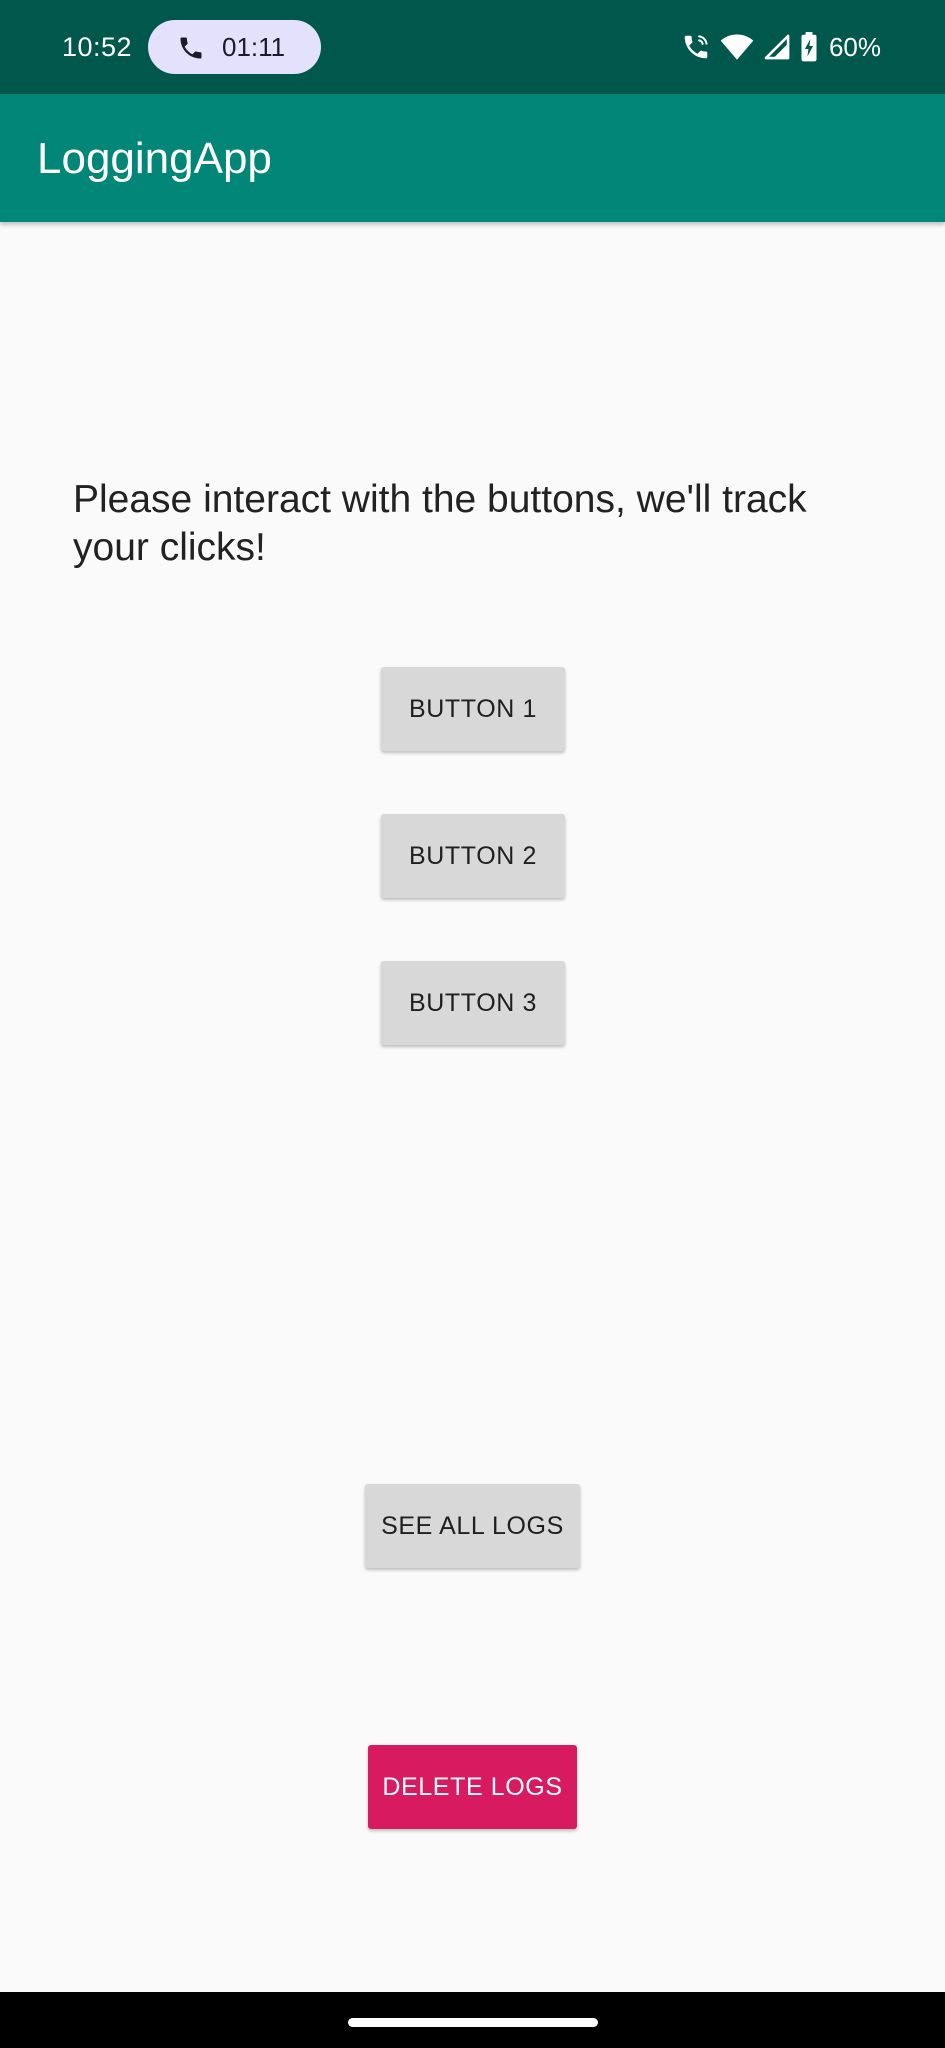 The height and width of the screenshot is (2048, 945). I want to click on see-all-logs-button: SEE ALL LOGS, so click(472, 1526).